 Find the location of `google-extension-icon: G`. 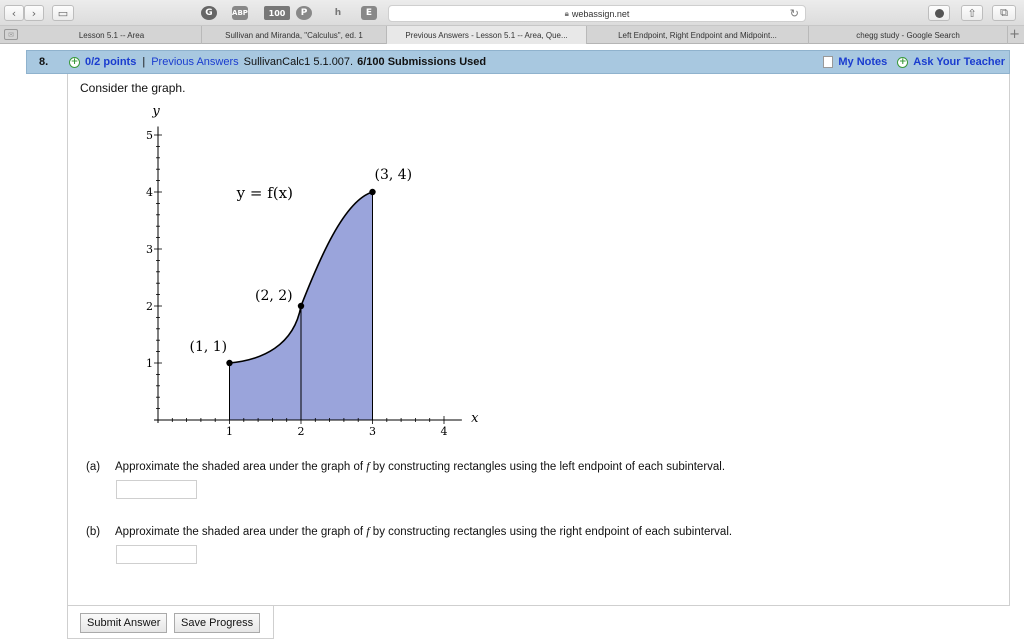

google-extension-icon: G is located at coordinates (209, 13).